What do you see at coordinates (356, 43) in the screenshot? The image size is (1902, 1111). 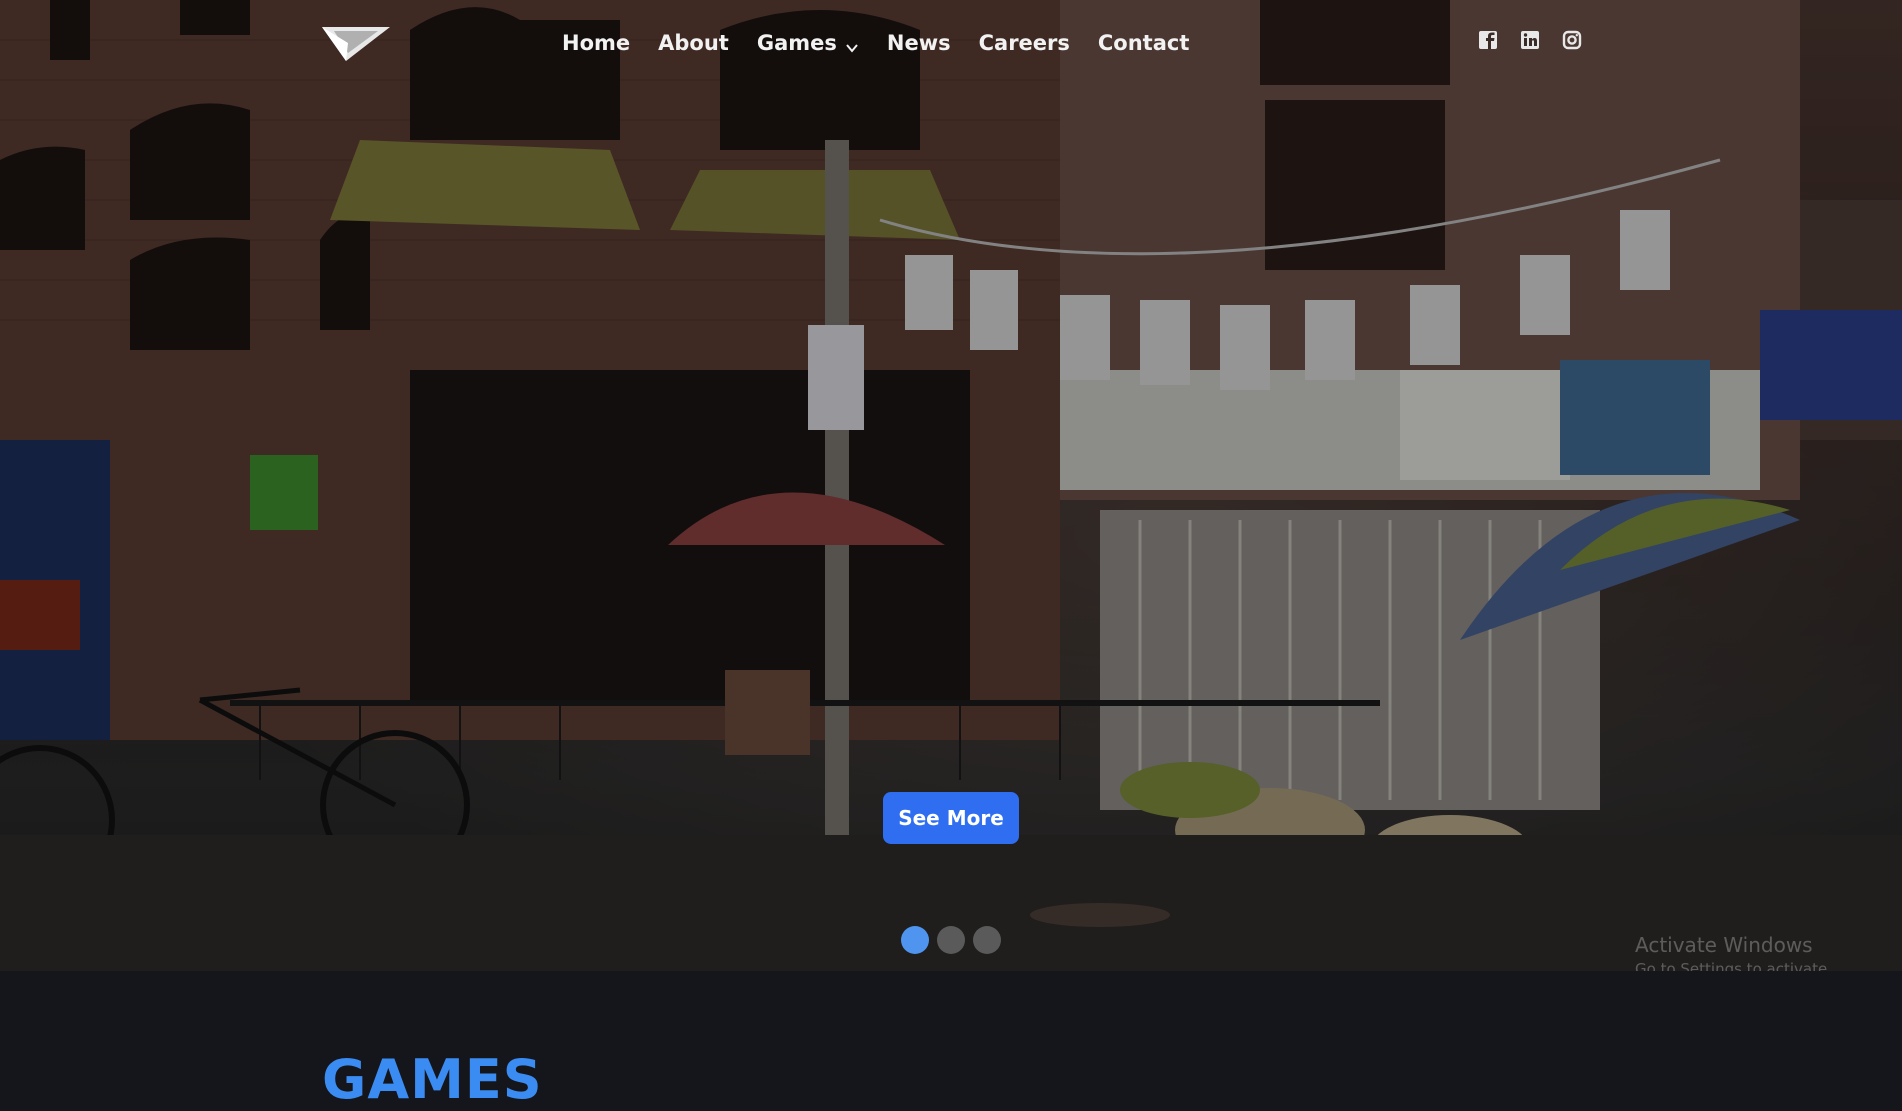 I see `logo-icon` at bounding box center [356, 43].